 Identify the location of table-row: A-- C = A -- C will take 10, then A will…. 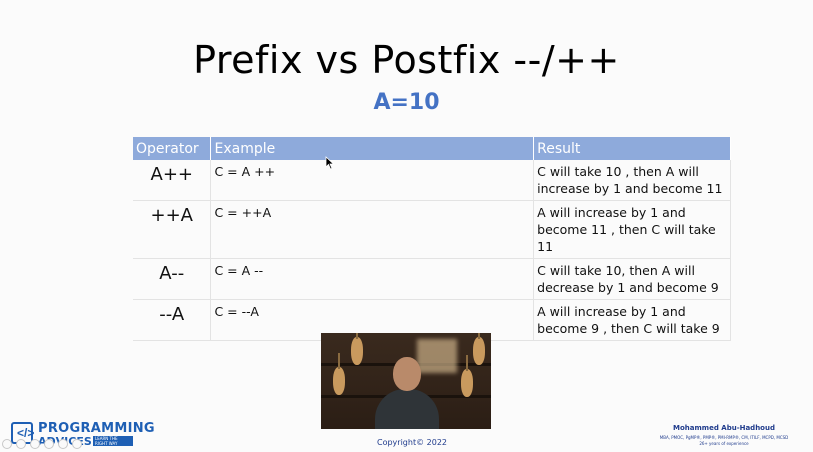
(432, 279).